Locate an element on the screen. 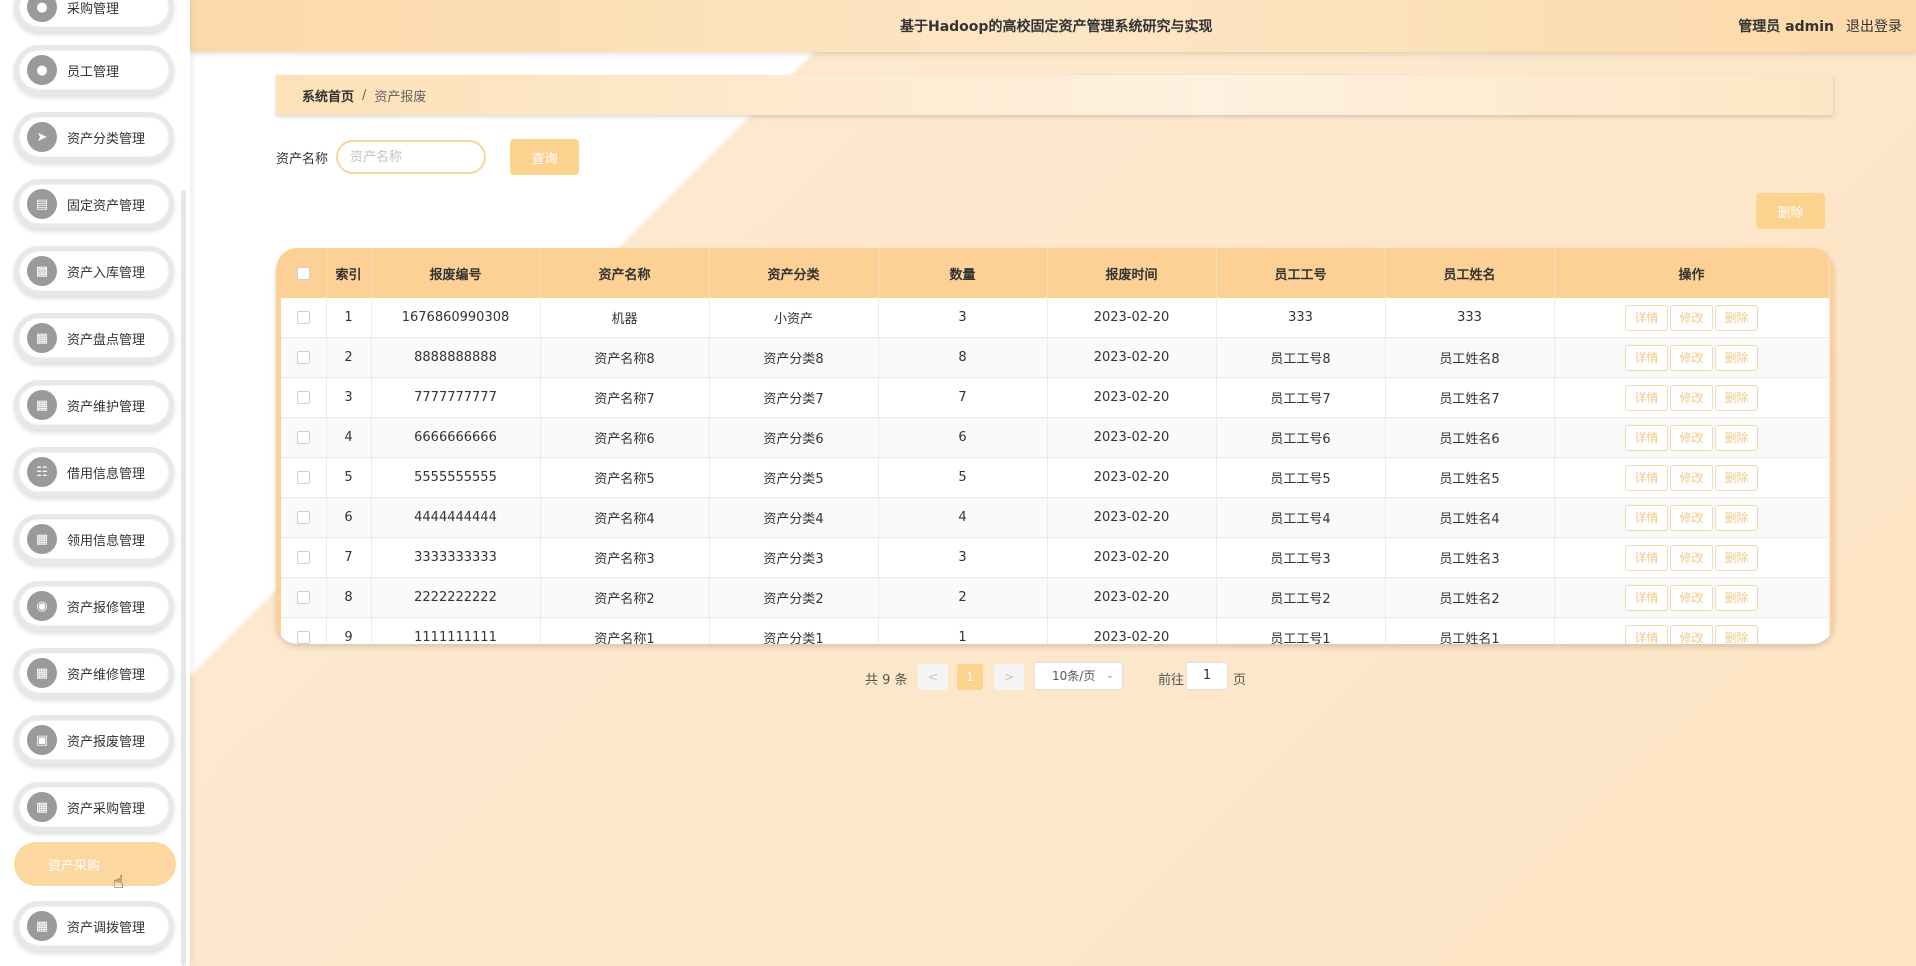  sidebar-item: ▦ 资产维护管理 is located at coordinates (94, 405).